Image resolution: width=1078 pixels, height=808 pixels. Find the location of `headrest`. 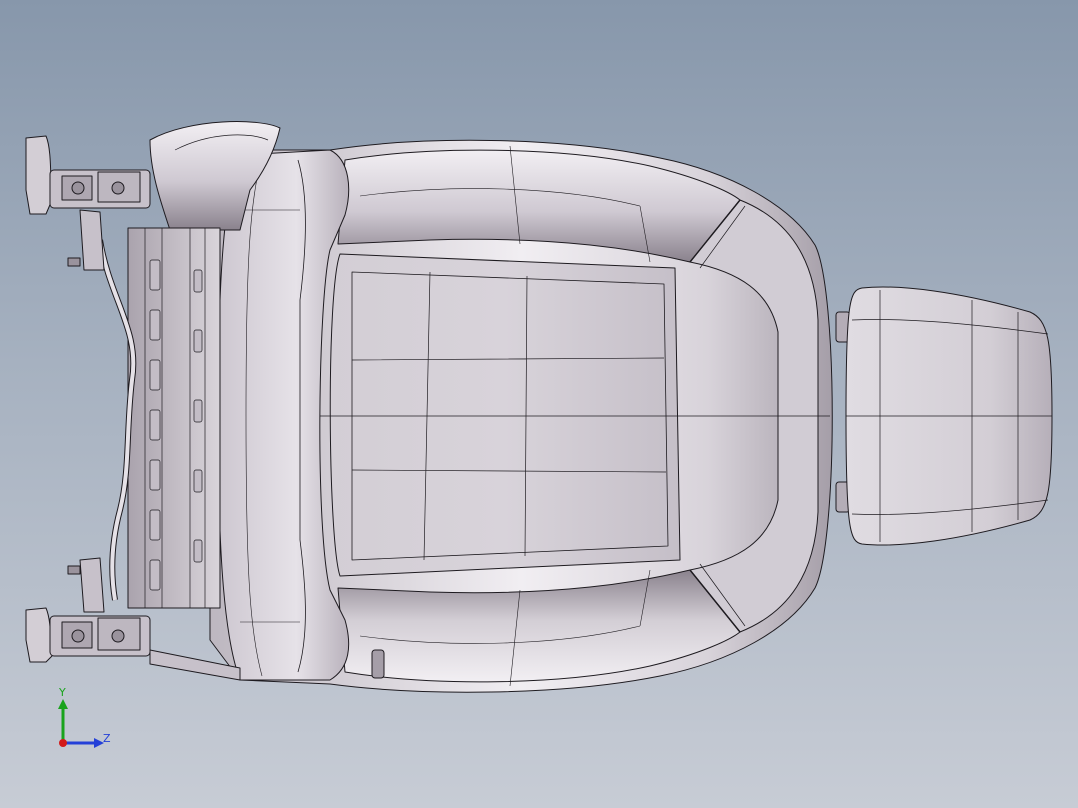

headrest is located at coordinates (944, 416).